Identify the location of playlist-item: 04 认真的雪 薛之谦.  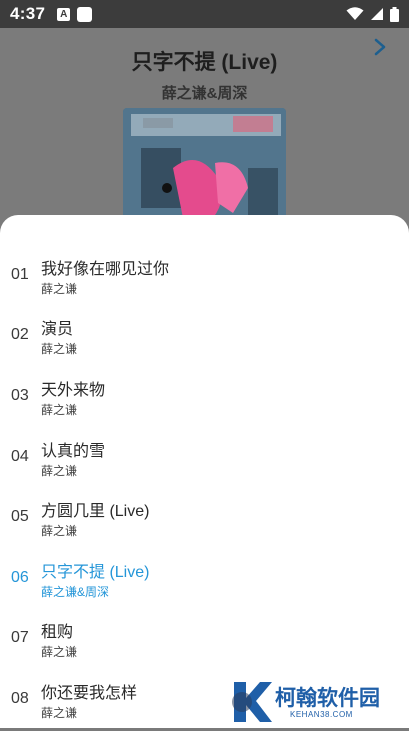
(204, 459).